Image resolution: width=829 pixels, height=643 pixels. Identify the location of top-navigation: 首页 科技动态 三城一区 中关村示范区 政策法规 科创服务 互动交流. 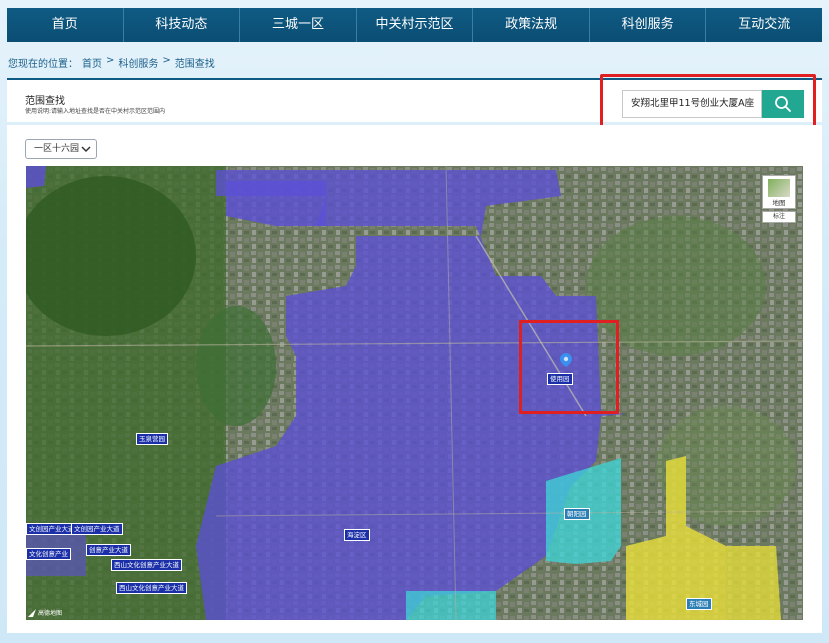
(414, 25).